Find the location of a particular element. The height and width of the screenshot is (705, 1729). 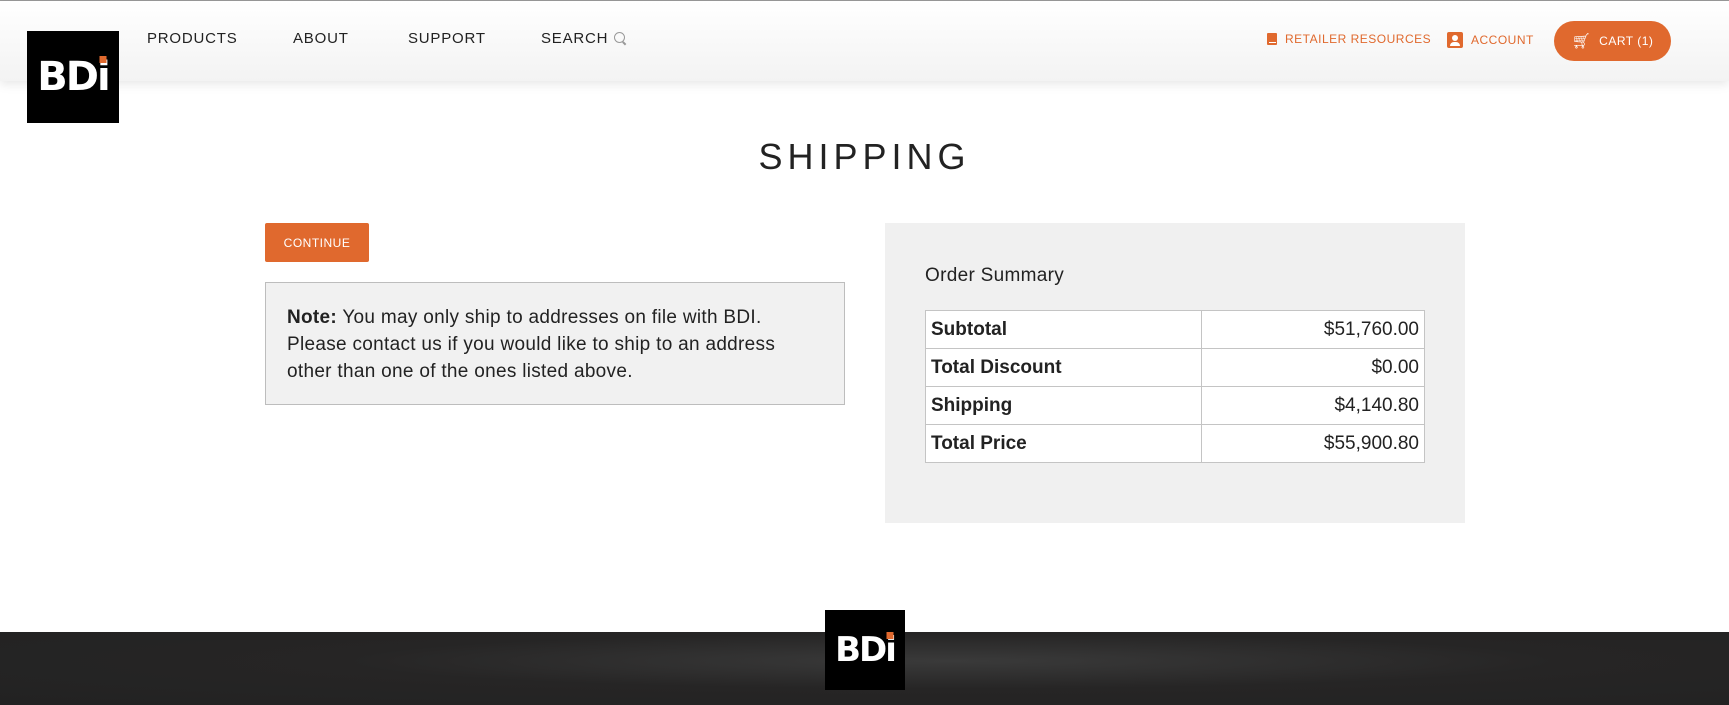

footer-logo-text-i: i is located at coordinates (891, 650).